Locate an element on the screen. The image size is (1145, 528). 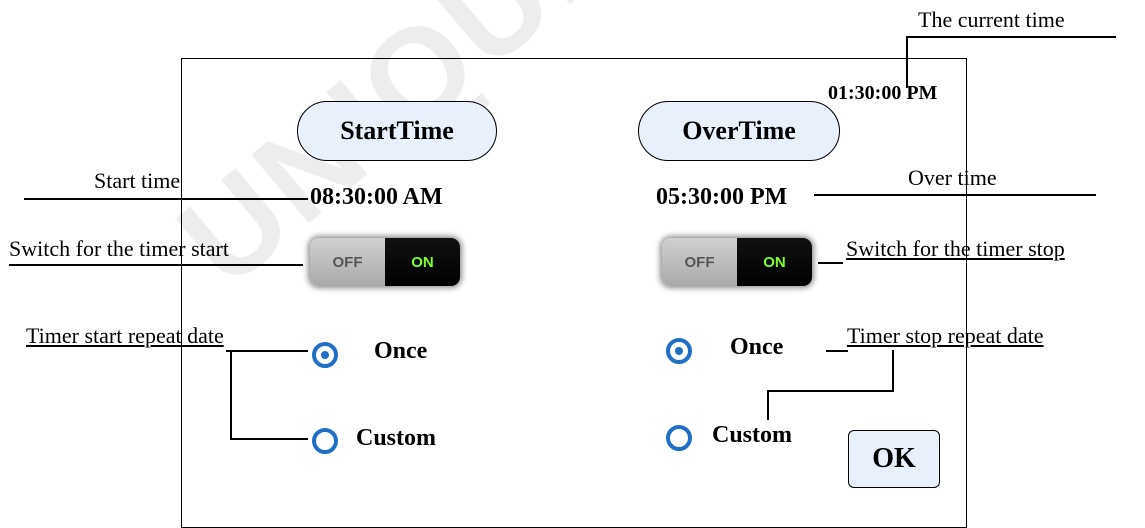
over-once-label: Once is located at coordinates (756, 347).